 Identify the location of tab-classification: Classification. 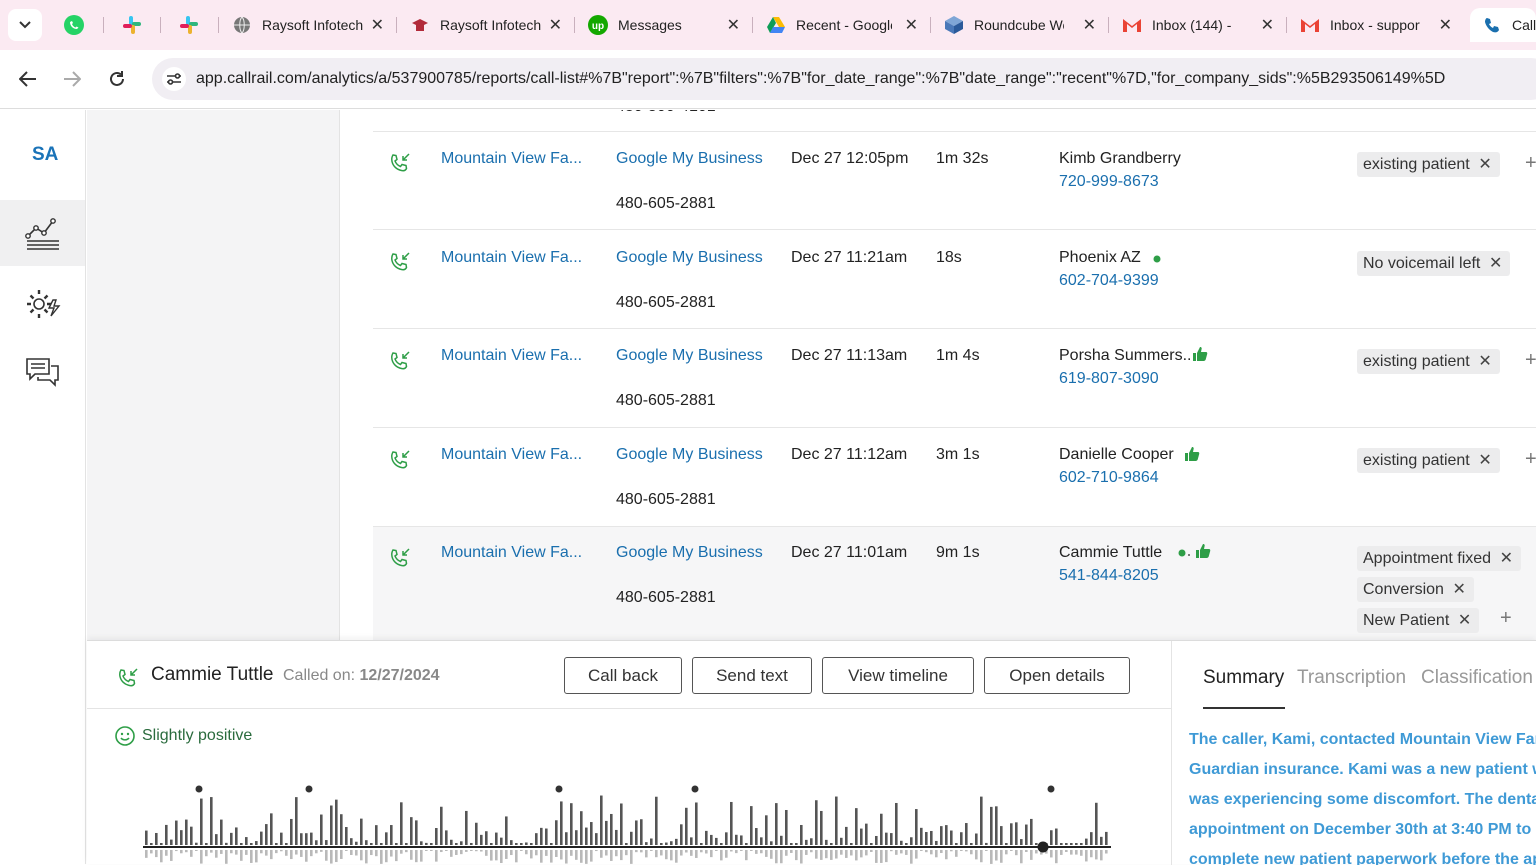
(1477, 678).